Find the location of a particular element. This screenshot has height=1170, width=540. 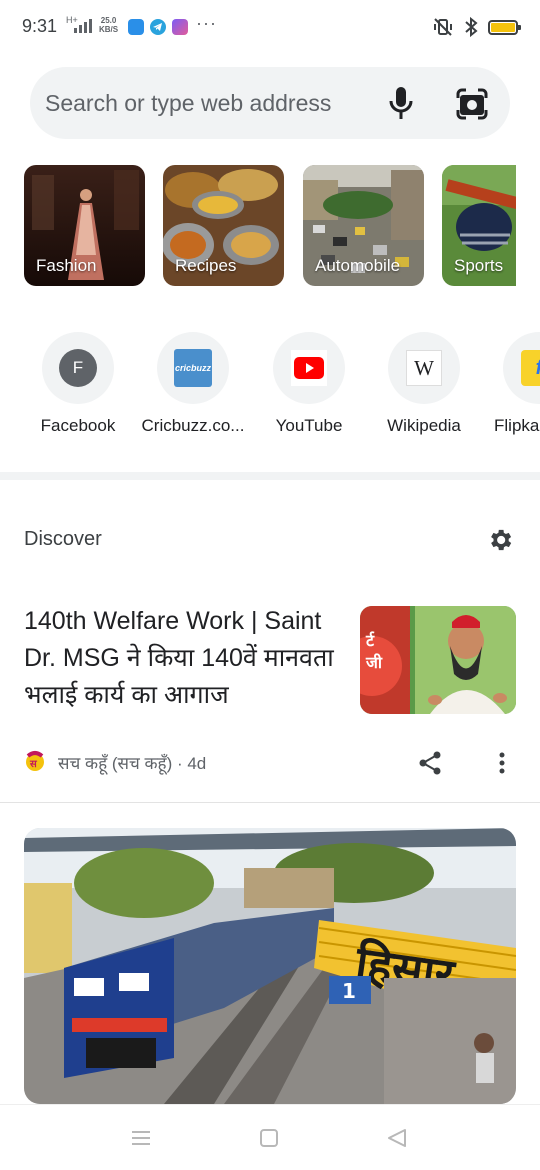

shortcut-icon-bg: f is located at coordinates (521, 368).